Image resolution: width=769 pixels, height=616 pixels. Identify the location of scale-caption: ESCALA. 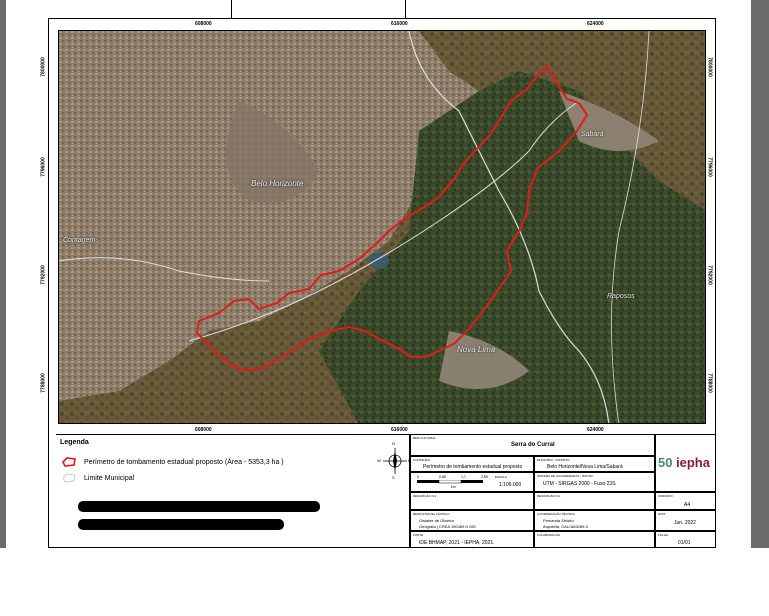
(501, 477).